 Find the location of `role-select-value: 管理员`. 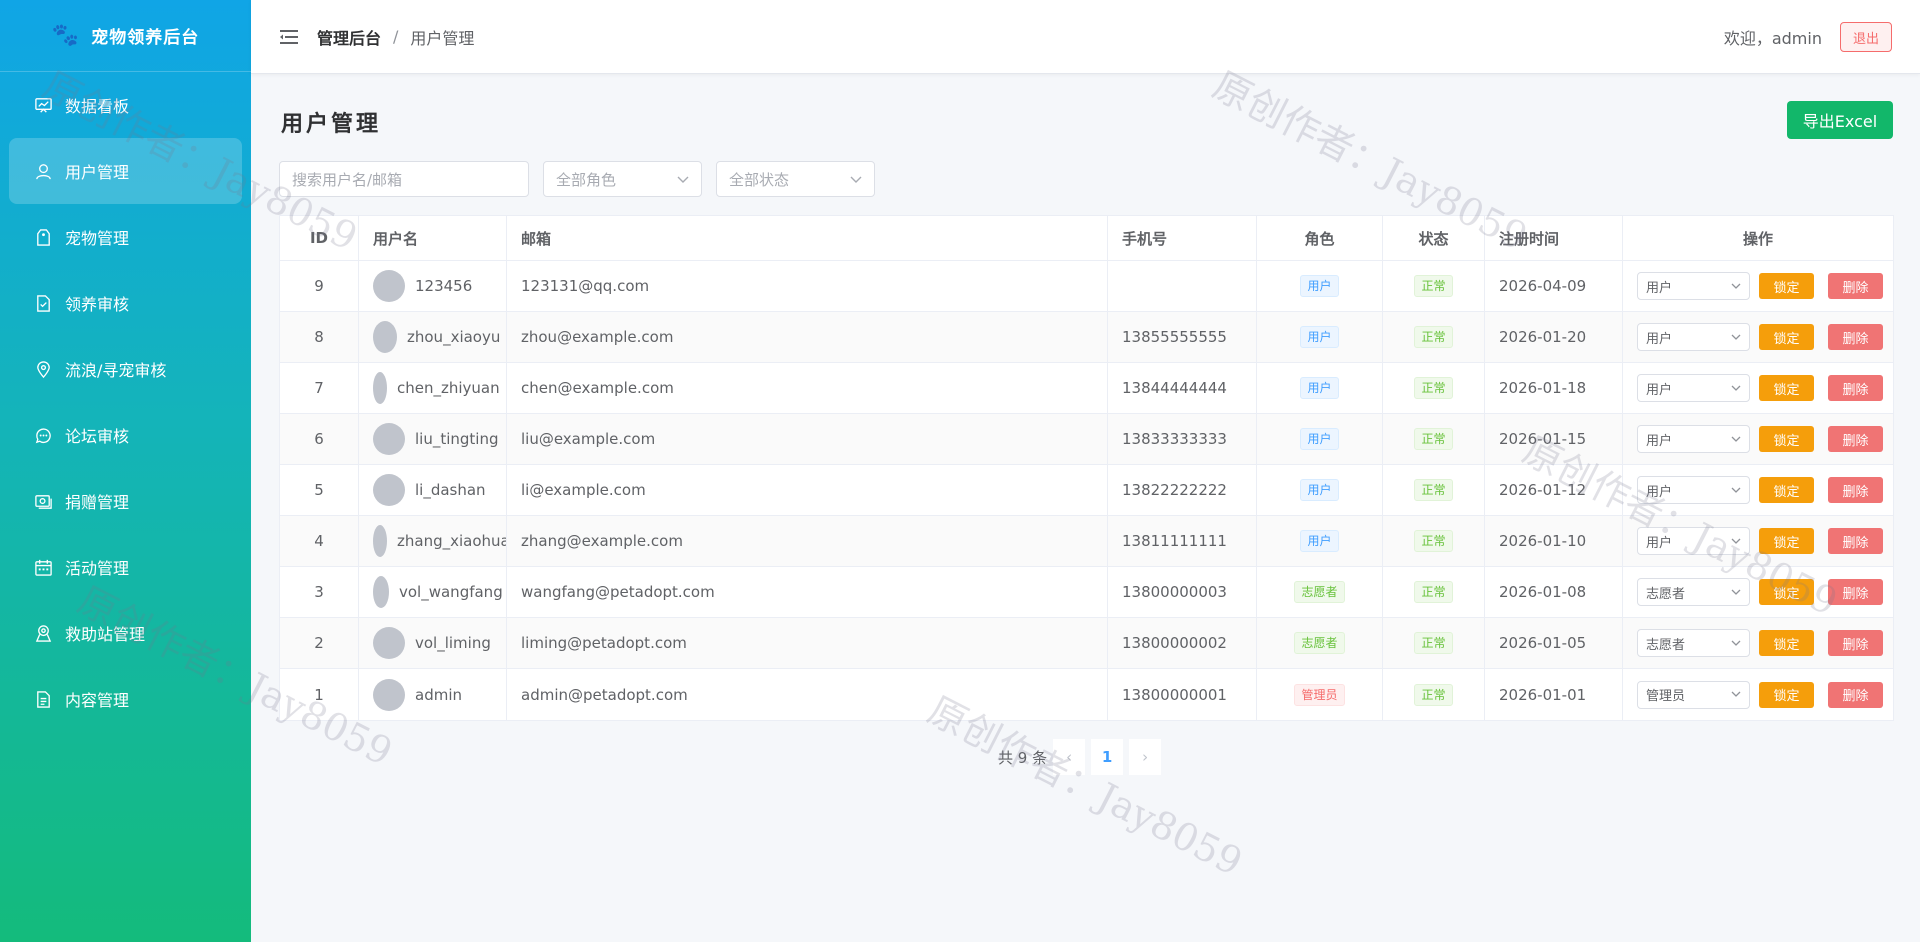

role-select-value: 管理员 is located at coordinates (1666, 696).